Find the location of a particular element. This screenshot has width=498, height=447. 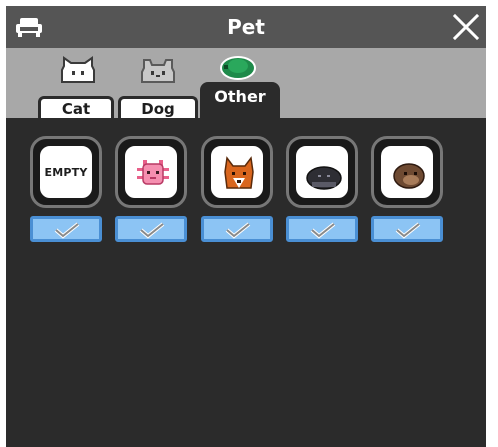

tab-dog-label: Dog is located at coordinates (158, 107).